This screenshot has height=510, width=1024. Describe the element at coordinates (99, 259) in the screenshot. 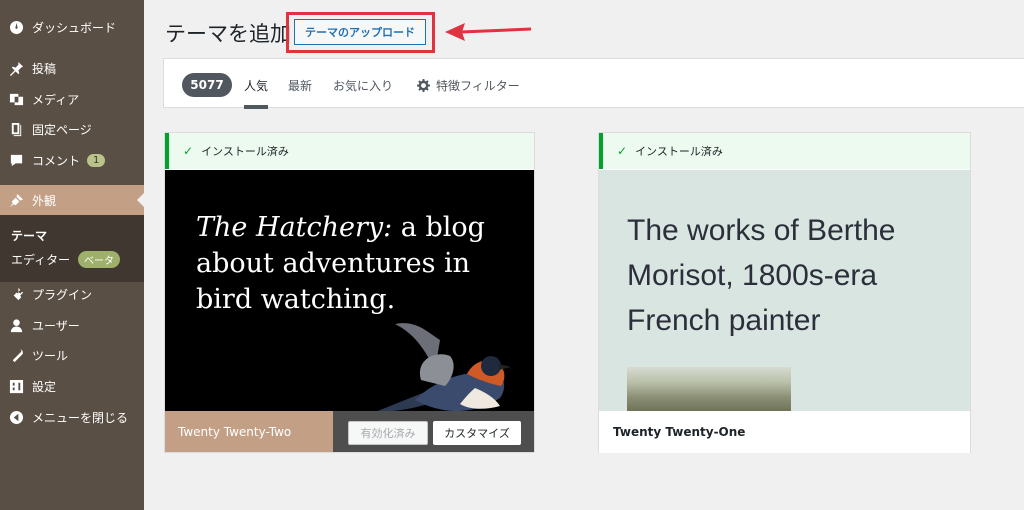

I see `beta-badge: ベータ` at that location.